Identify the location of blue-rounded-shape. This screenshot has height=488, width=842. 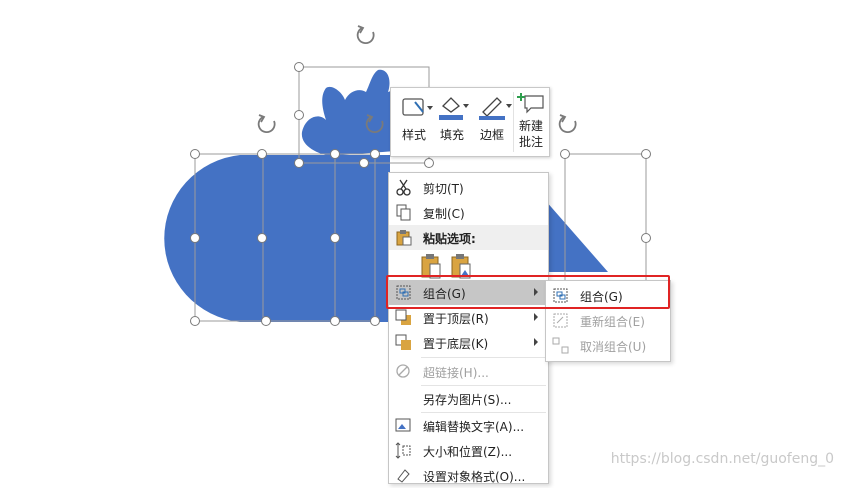
(214, 238).